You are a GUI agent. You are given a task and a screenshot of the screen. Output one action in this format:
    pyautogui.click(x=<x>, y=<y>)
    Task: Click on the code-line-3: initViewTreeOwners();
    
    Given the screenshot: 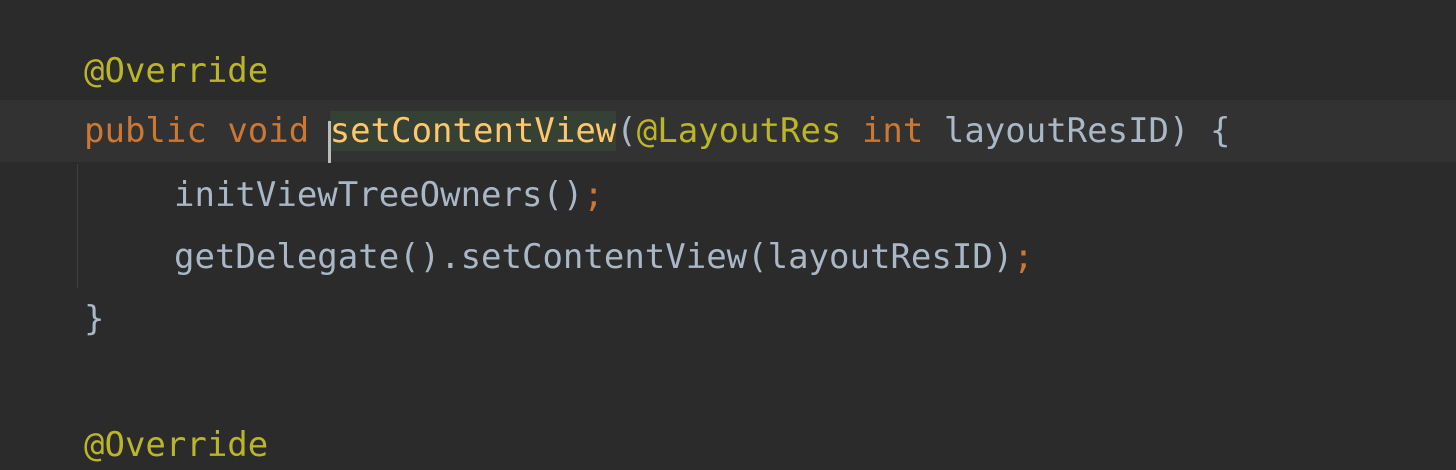 What is the action you would take?
    pyautogui.click(x=728, y=195)
    